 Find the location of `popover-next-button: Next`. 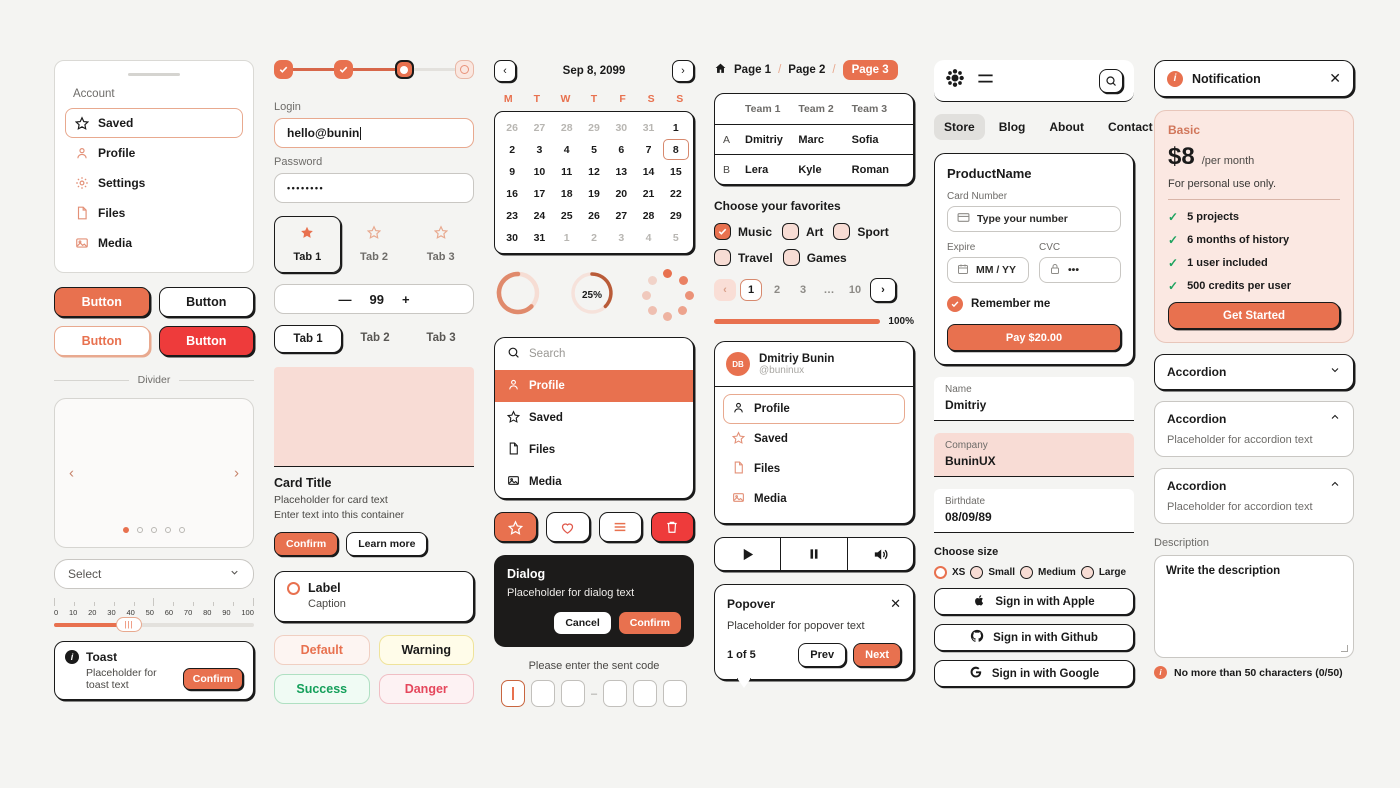

popover-next-button: Next is located at coordinates (877, 655).